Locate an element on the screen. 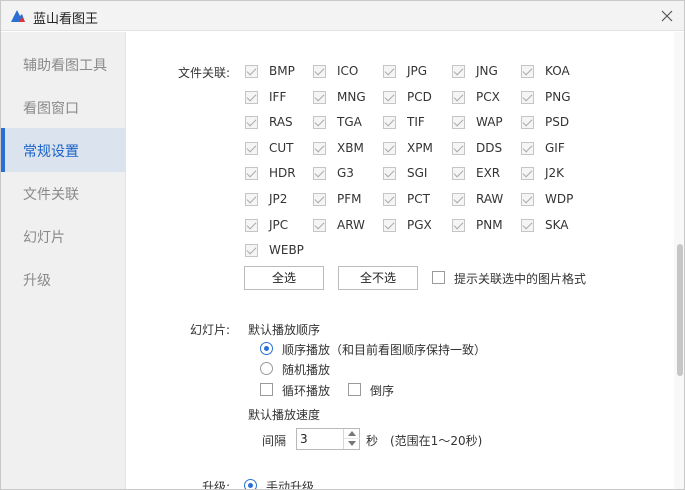 The height and width of the screenshot is (490, 685). format-label: G3 is located at coordinates (345, 173).